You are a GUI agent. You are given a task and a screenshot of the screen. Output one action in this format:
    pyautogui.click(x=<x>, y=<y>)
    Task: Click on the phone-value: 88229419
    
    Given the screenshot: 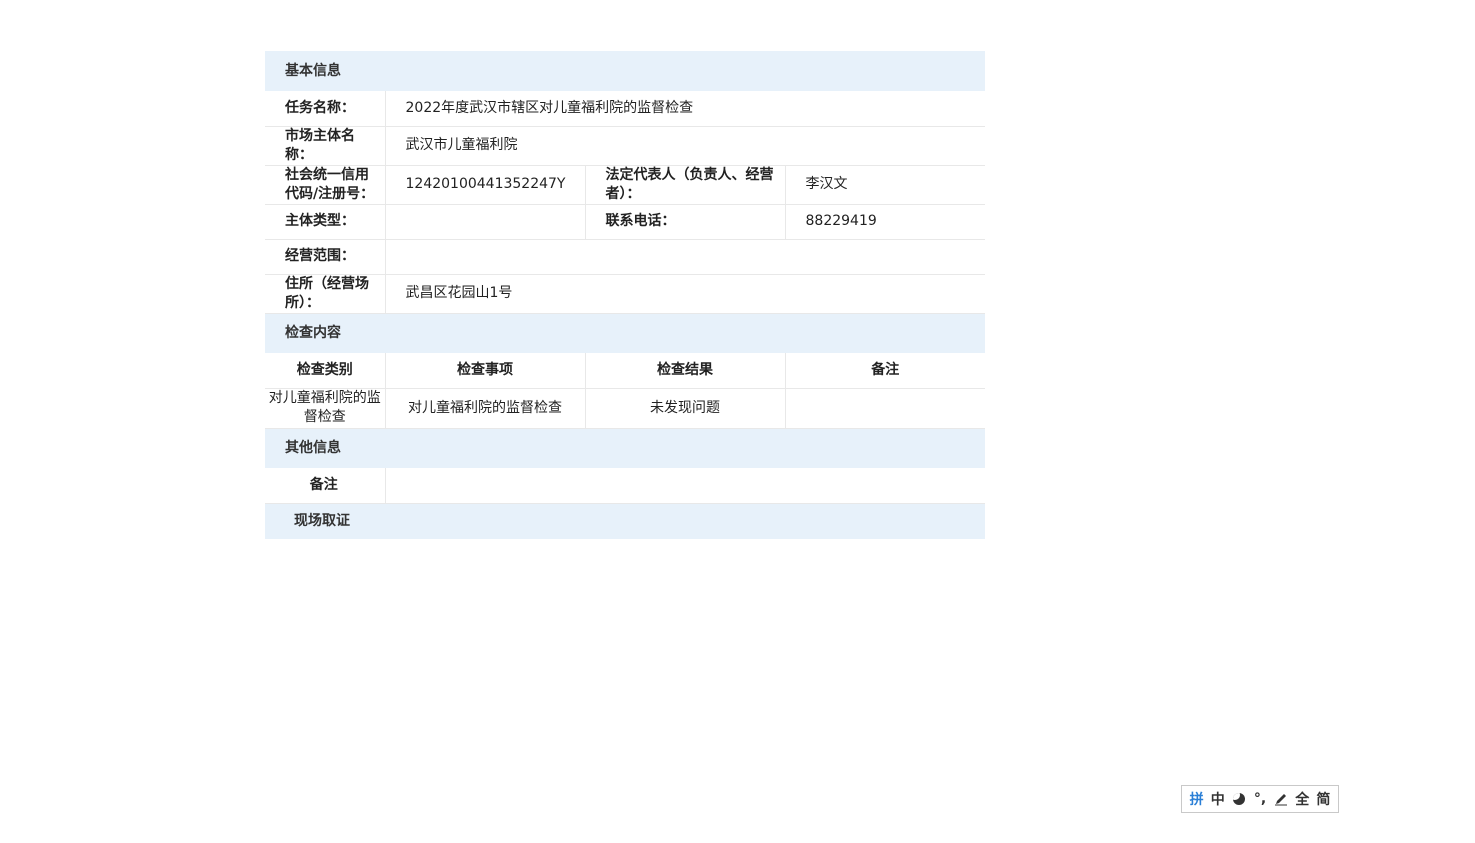 What is the action you would take?
    pyautogui.click(x=885, y=222)
    